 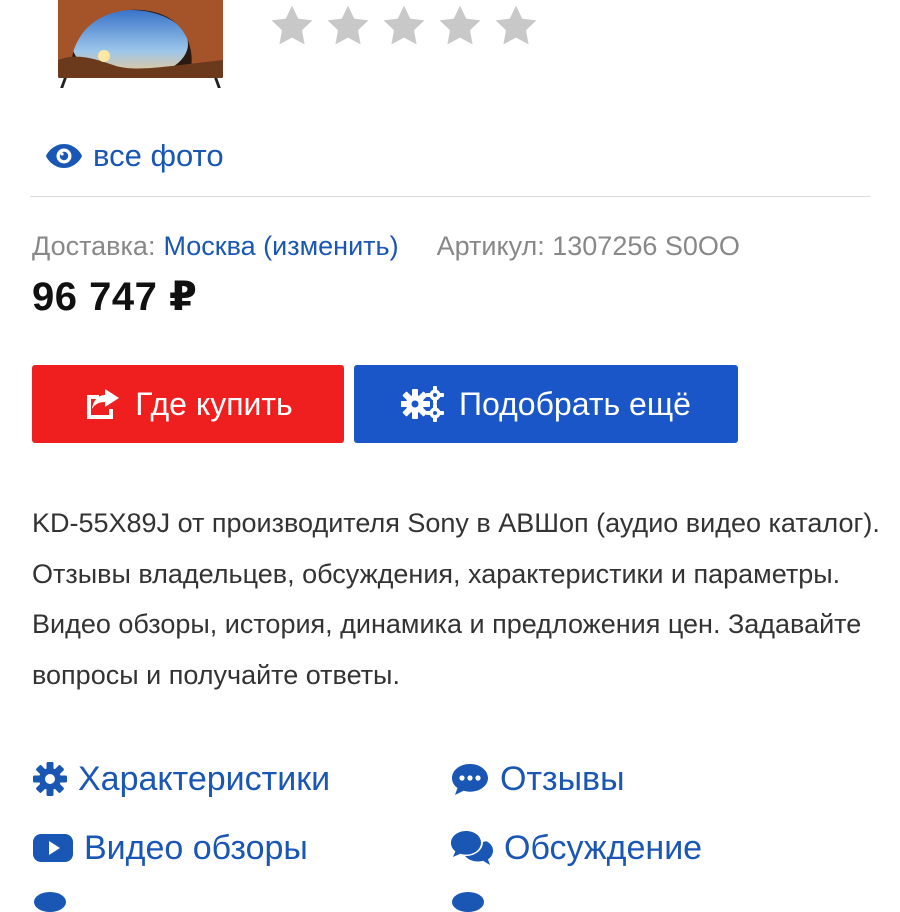 What do you see at coordinates (423, 404) in the screenshot?
I see `gears-icon` at bounding box center [423, 404].